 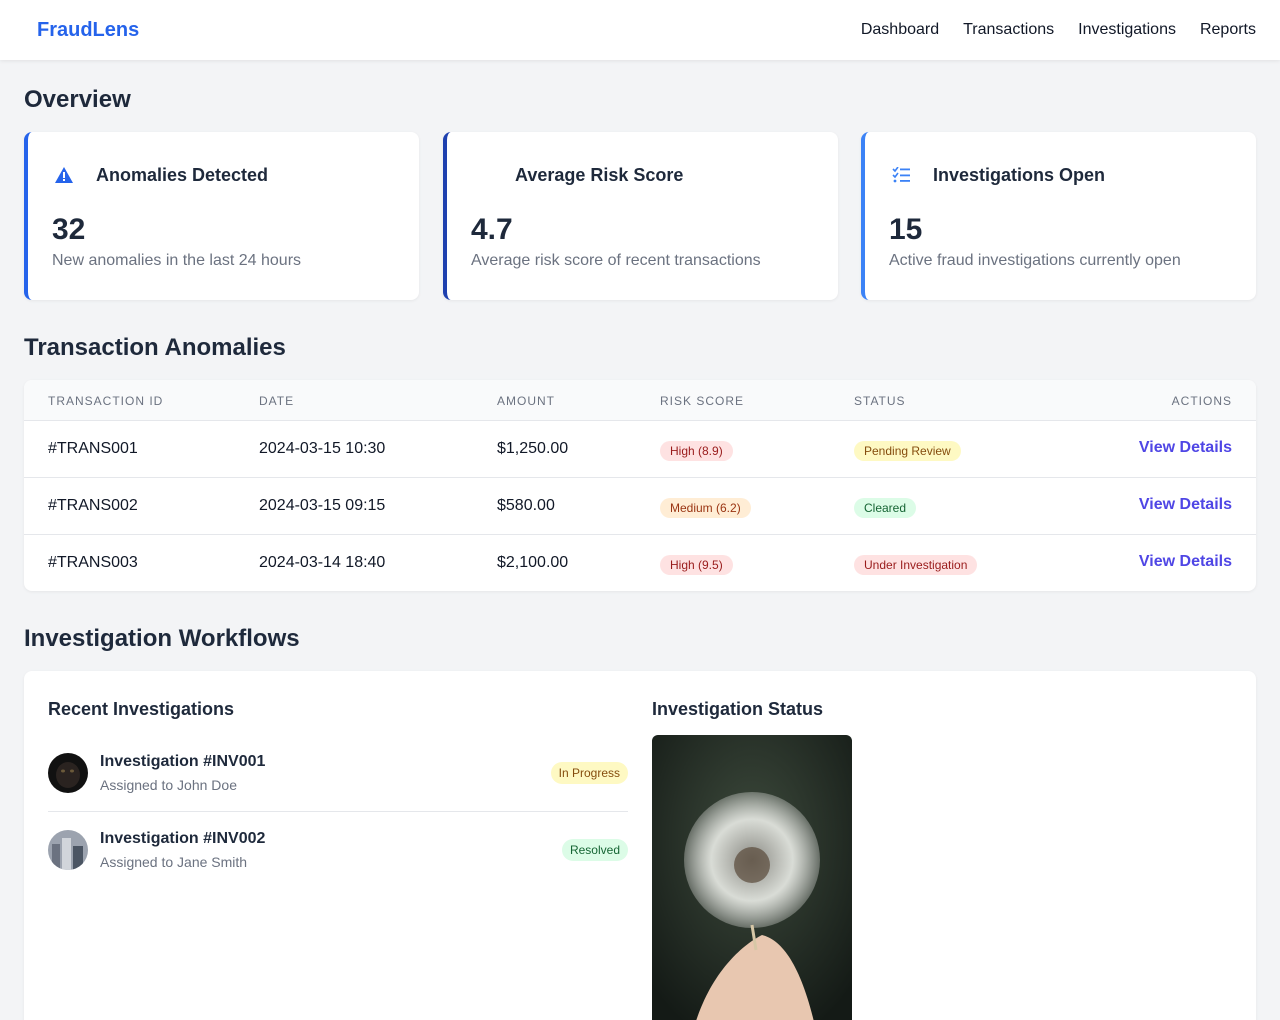 What do you see at coordinates (705, 508) in the screenshot?
I see `risk-badge: Medium (6.2)` at bounding box center [705, 508].